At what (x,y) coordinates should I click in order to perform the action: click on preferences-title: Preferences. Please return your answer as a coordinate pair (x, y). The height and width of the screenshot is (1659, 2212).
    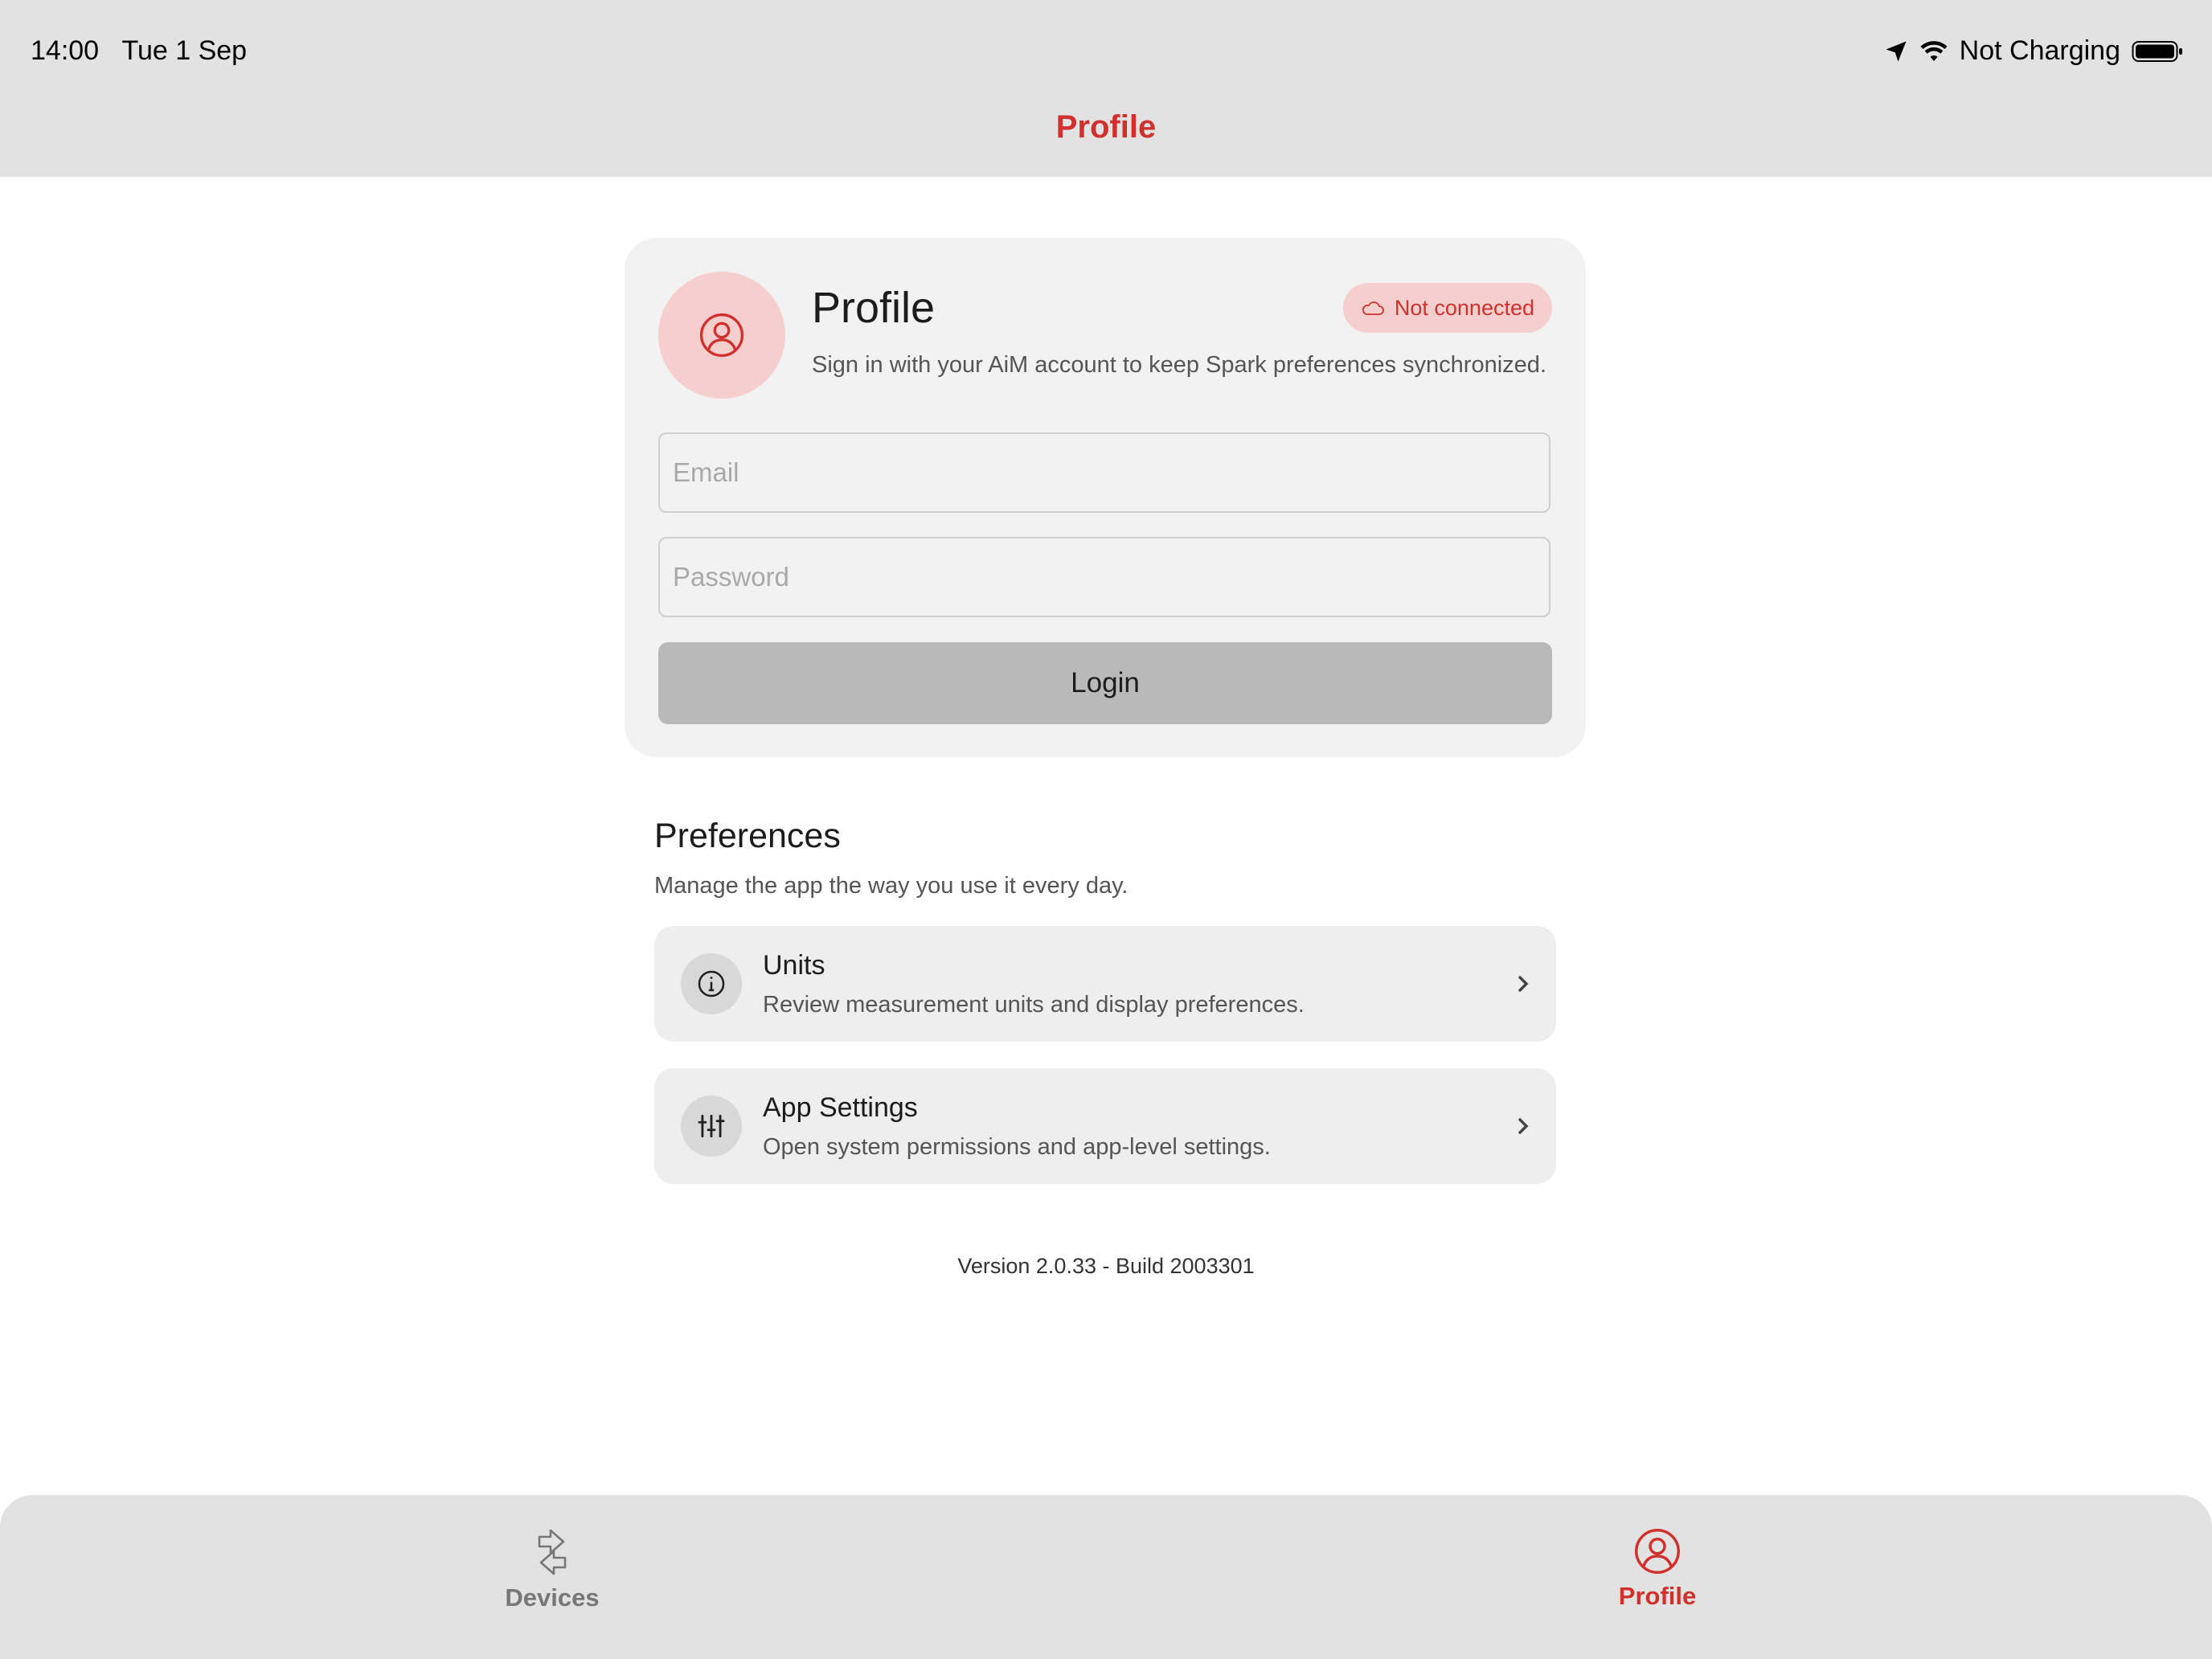
    Looking at the image, I should click on (747, 836).